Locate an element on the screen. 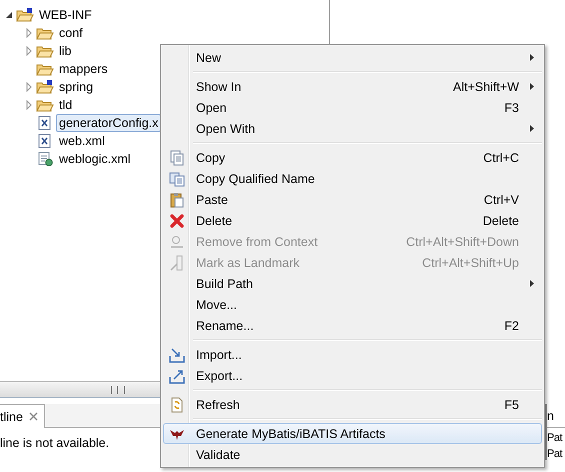 This screenshot has width=565, height=472. landmark-icon is located at coordinates (177, 262).